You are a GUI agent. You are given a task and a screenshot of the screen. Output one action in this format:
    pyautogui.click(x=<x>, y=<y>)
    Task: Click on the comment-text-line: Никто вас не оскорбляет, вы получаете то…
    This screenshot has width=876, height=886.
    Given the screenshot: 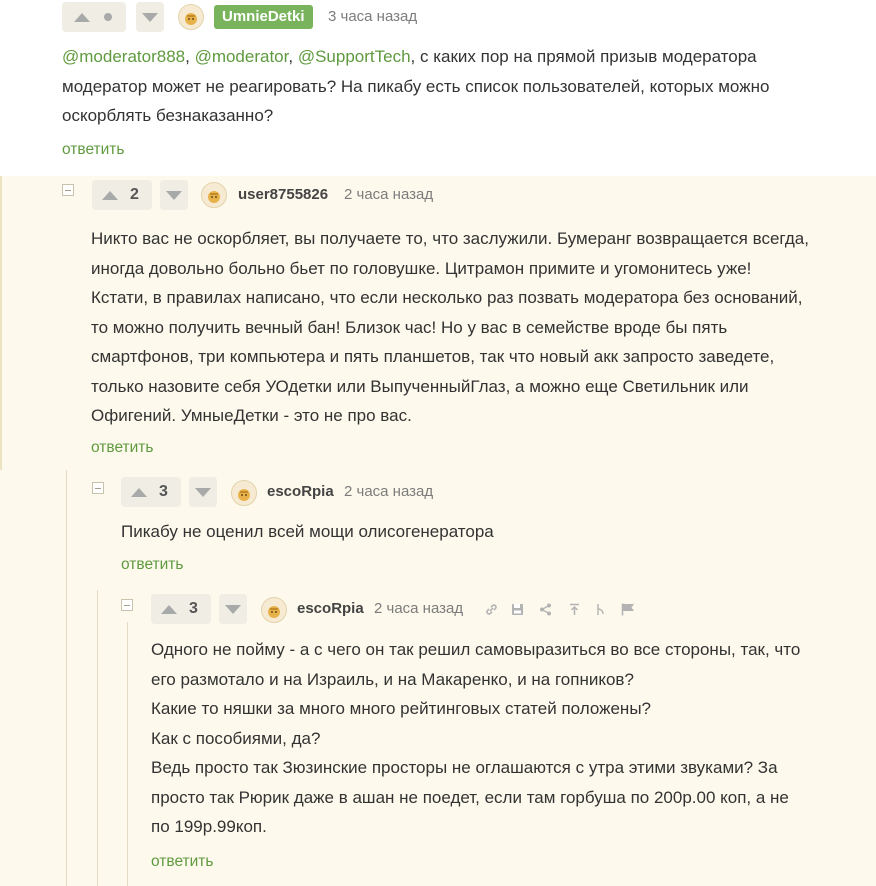 What is the action you would take?
    pyautogui.click(x=450, y=238)
    